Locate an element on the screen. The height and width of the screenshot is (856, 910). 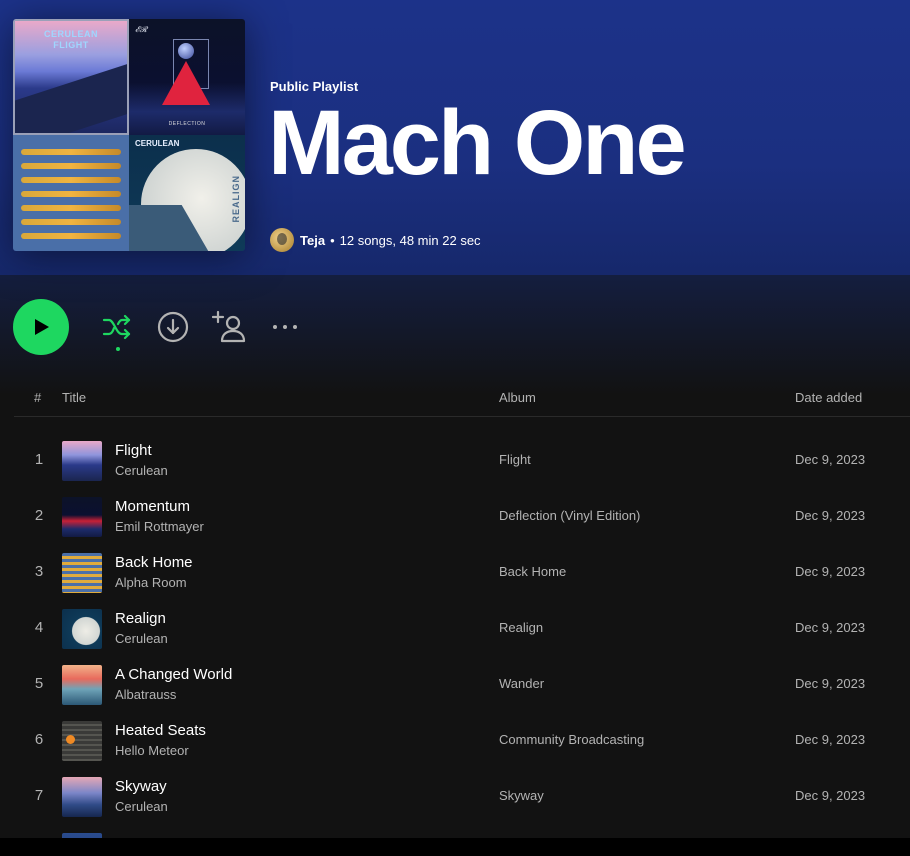
add-user-icon is located at coordinates (229, 326).